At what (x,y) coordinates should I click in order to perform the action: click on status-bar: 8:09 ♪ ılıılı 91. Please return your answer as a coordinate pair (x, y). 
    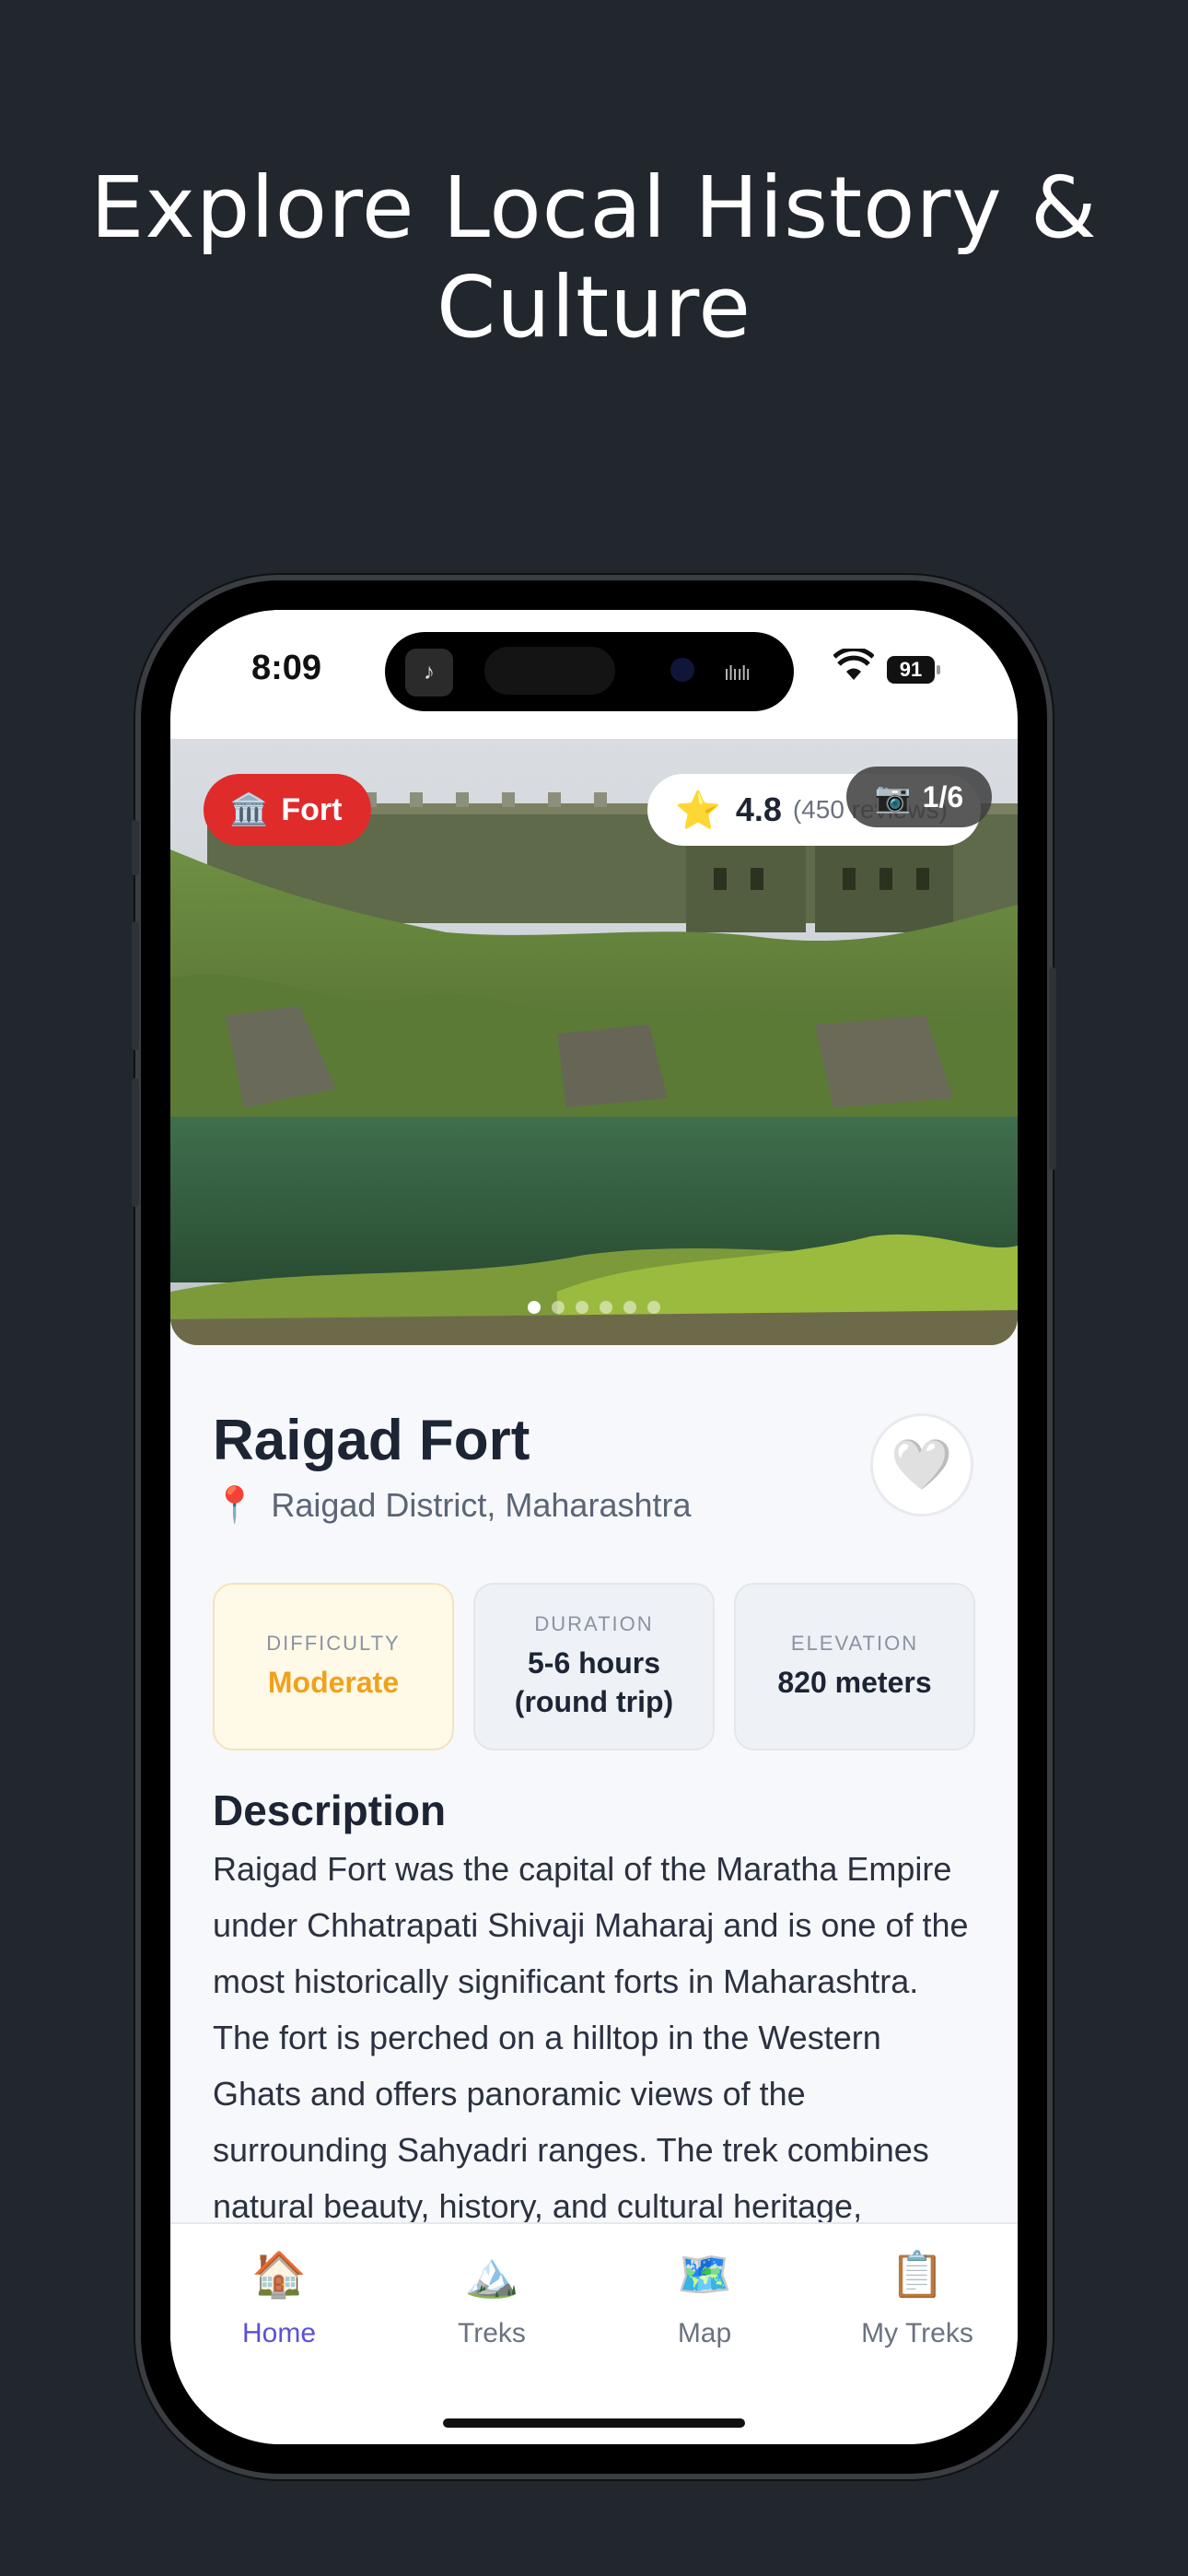
    Looking at the image, I should click on (594, 674).